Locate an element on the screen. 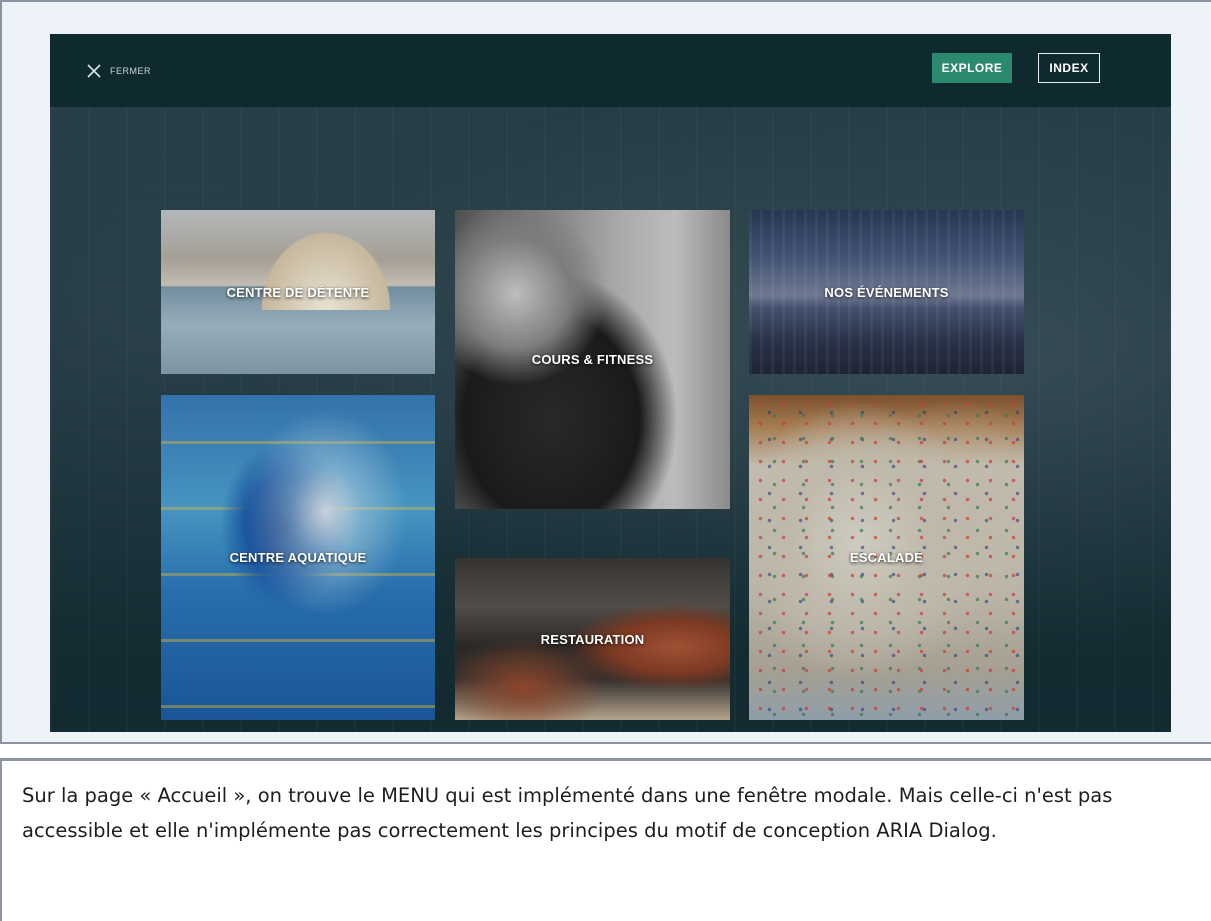  tile-centre-de-detente: CENTRE DE DÉTENTE is located at coordinates (298, 292).